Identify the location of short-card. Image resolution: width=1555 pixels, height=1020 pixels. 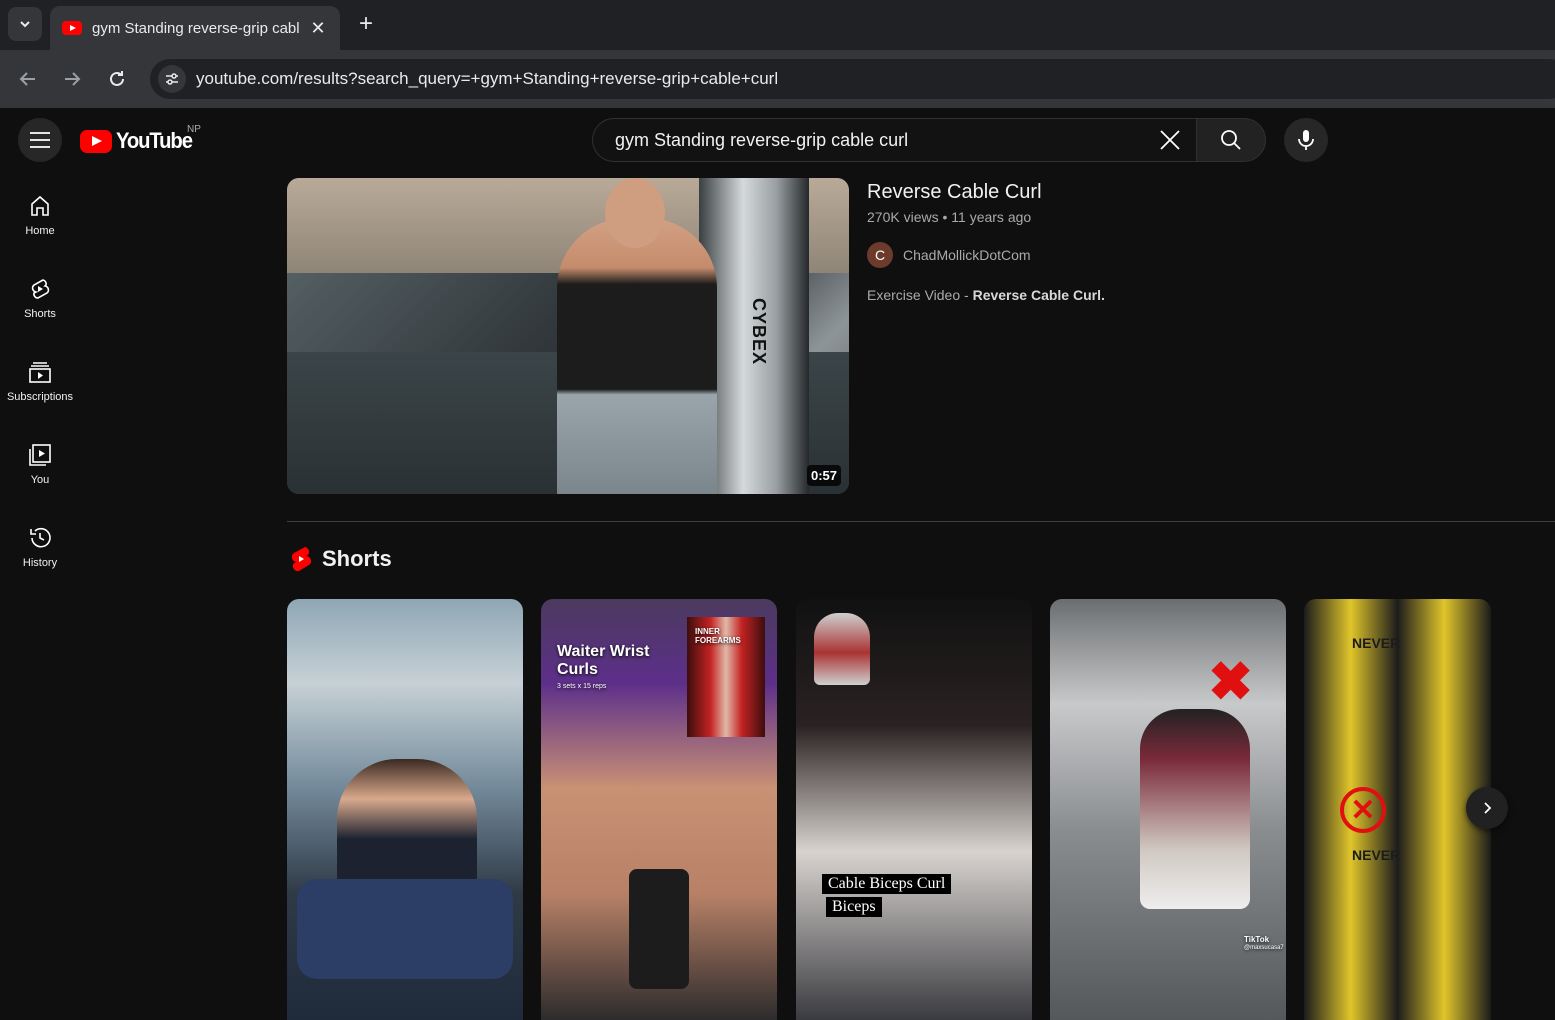
(405, 809).